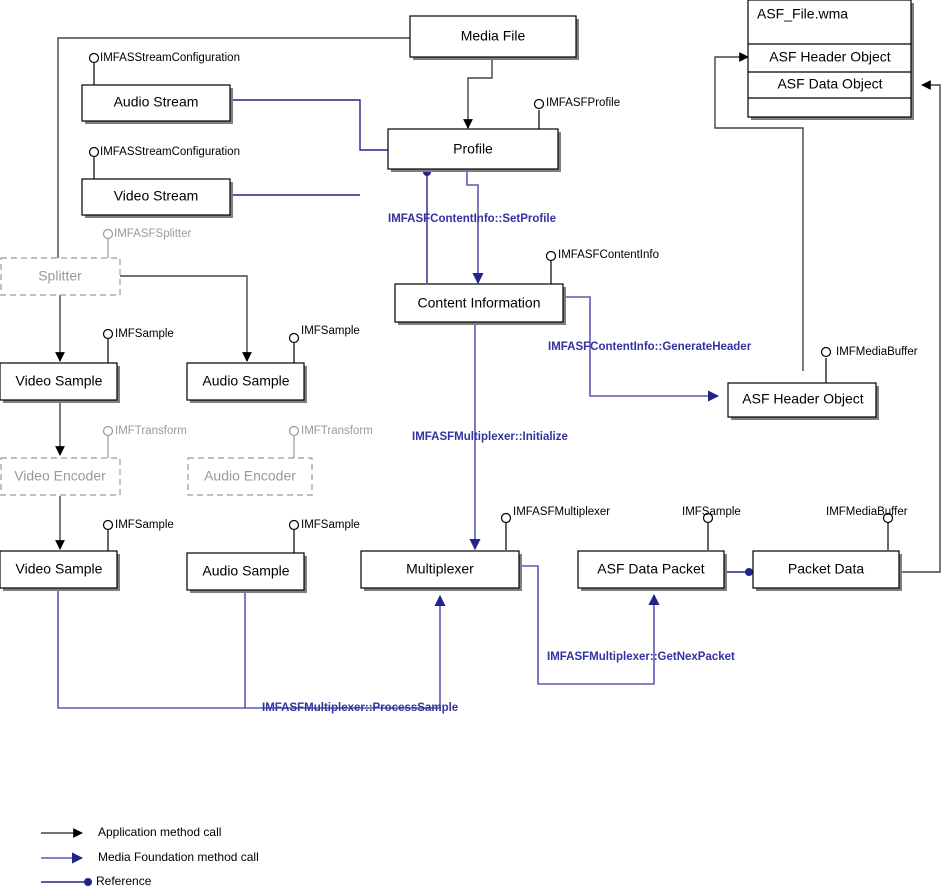  I want to click on wire-splitter-to-audio-sample, so click(186, 318).